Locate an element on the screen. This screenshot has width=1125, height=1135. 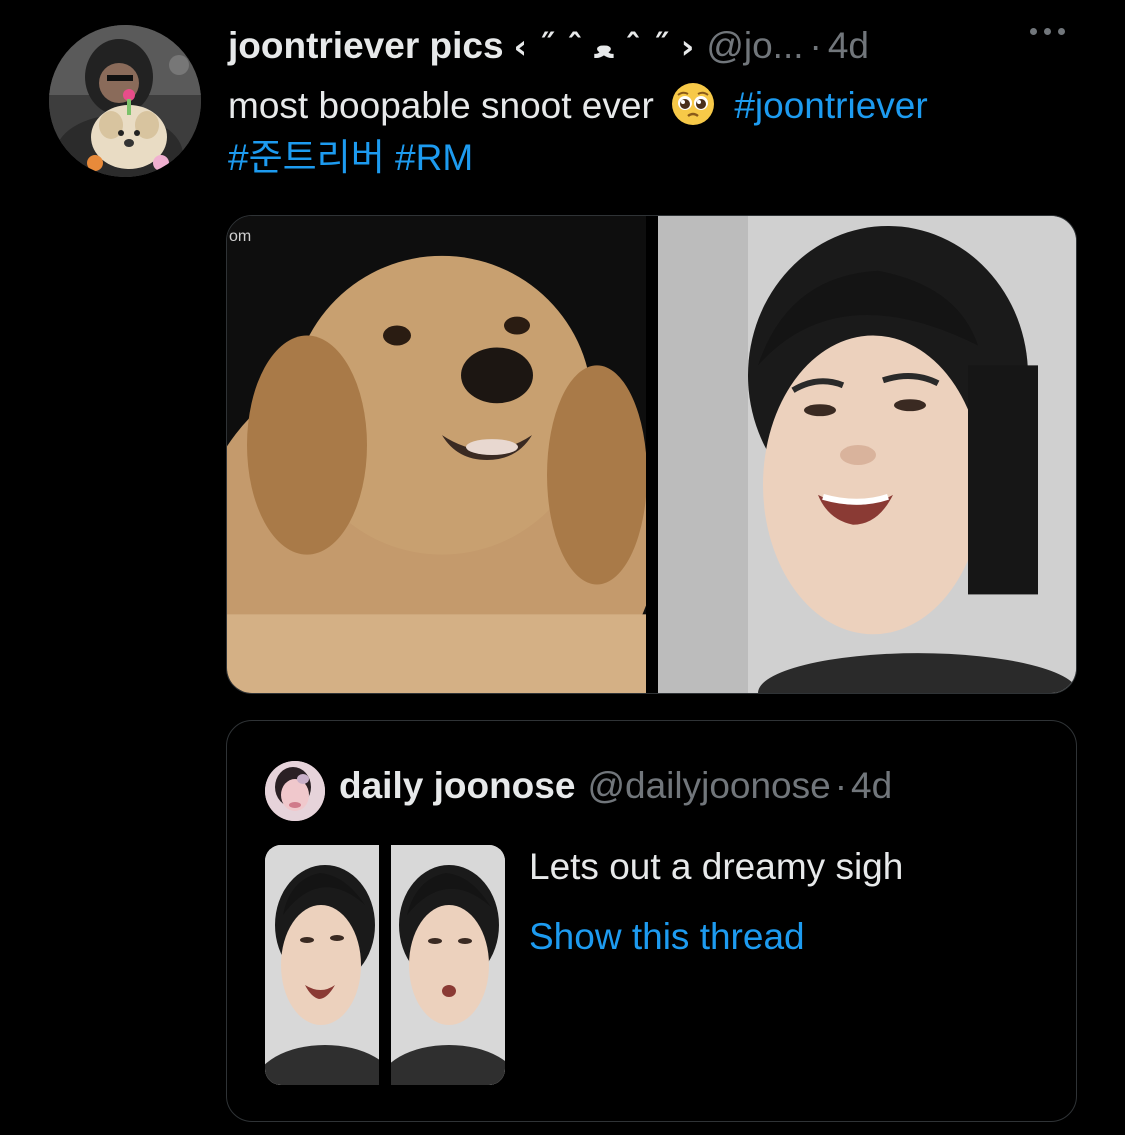
quoted-author-handle: @dailyjoonose is located at coordinates (708, 786).